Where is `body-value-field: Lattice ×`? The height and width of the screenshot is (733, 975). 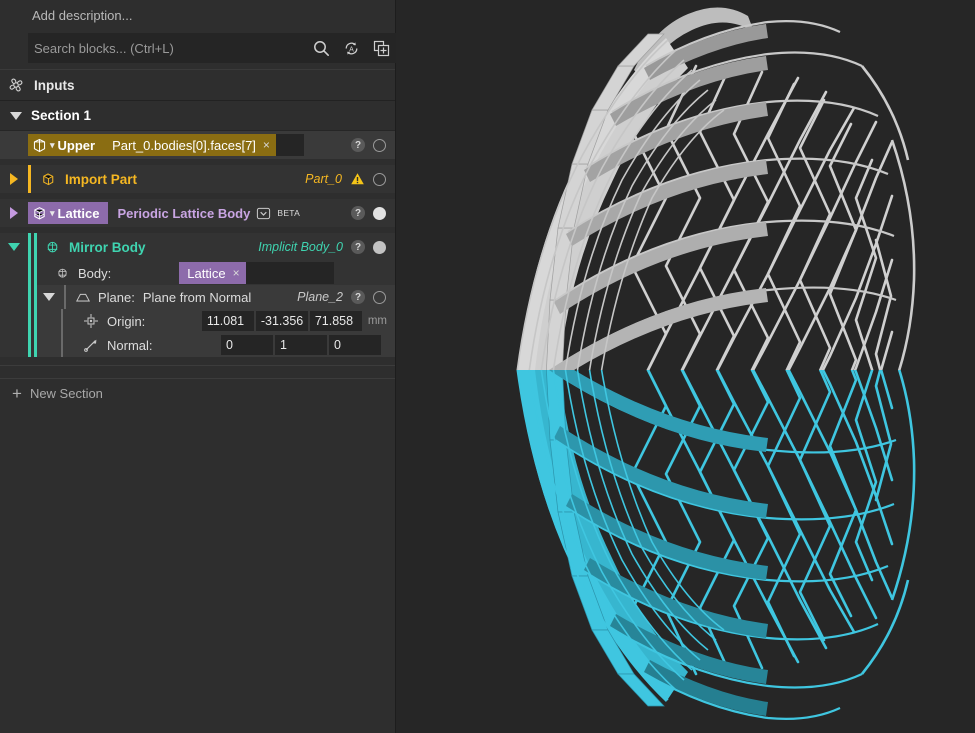
body-value-field: Lattice × is located at coordinates (257, 273).